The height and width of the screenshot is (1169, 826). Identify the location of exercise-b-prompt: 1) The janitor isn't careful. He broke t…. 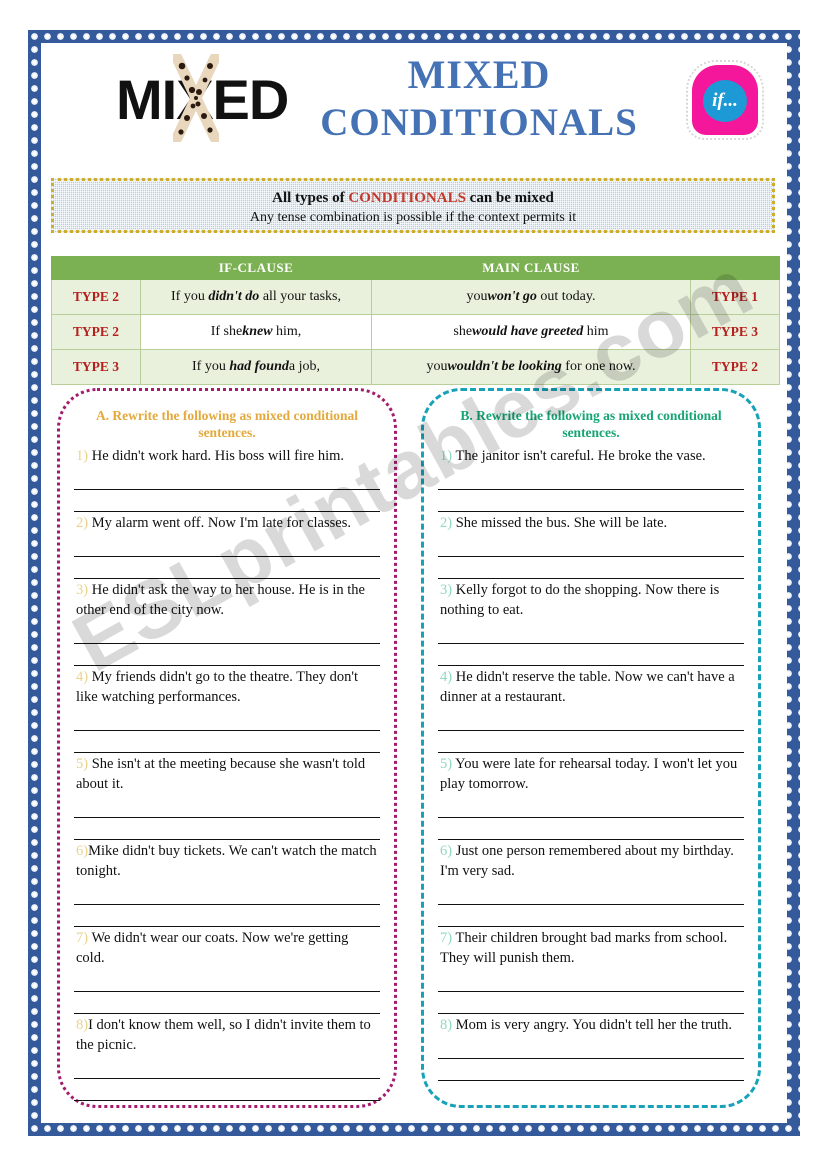
(591, 456).